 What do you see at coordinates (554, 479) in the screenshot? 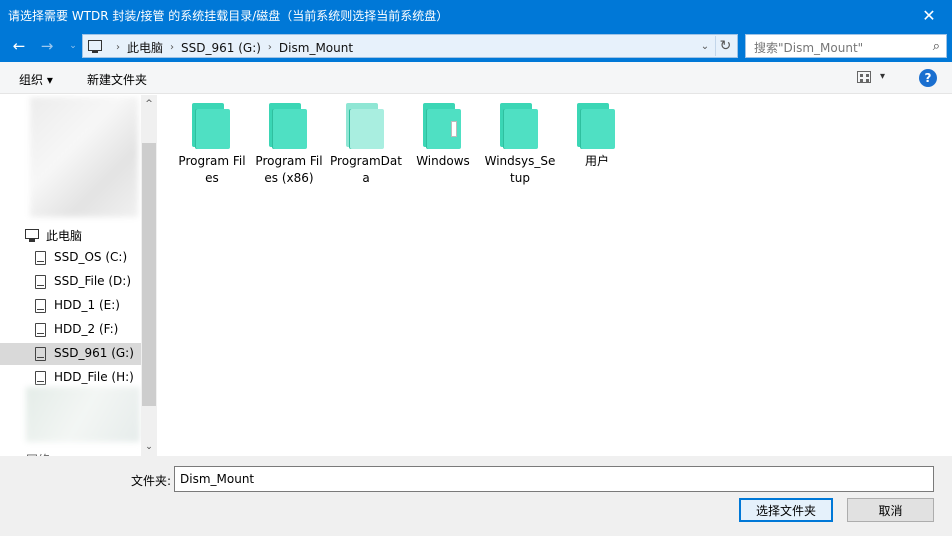
I see `folder-name-input` at bounding box center [554, 479].